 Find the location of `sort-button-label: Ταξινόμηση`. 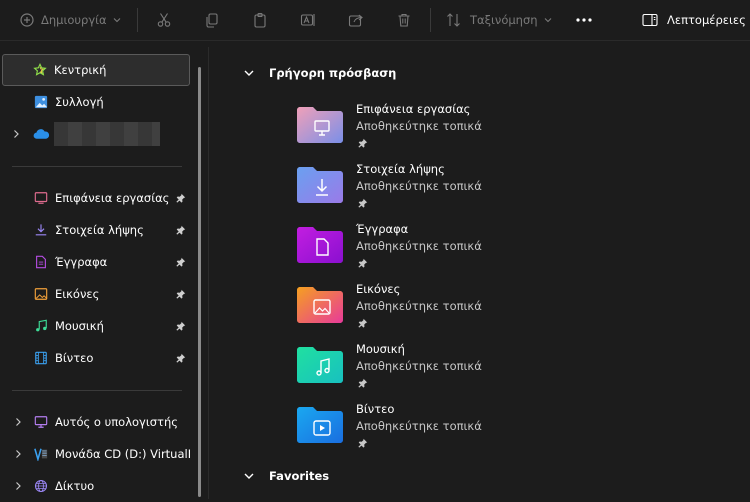

sort-button-label: Ταξινόμηση is located at coordinates (504, 20).